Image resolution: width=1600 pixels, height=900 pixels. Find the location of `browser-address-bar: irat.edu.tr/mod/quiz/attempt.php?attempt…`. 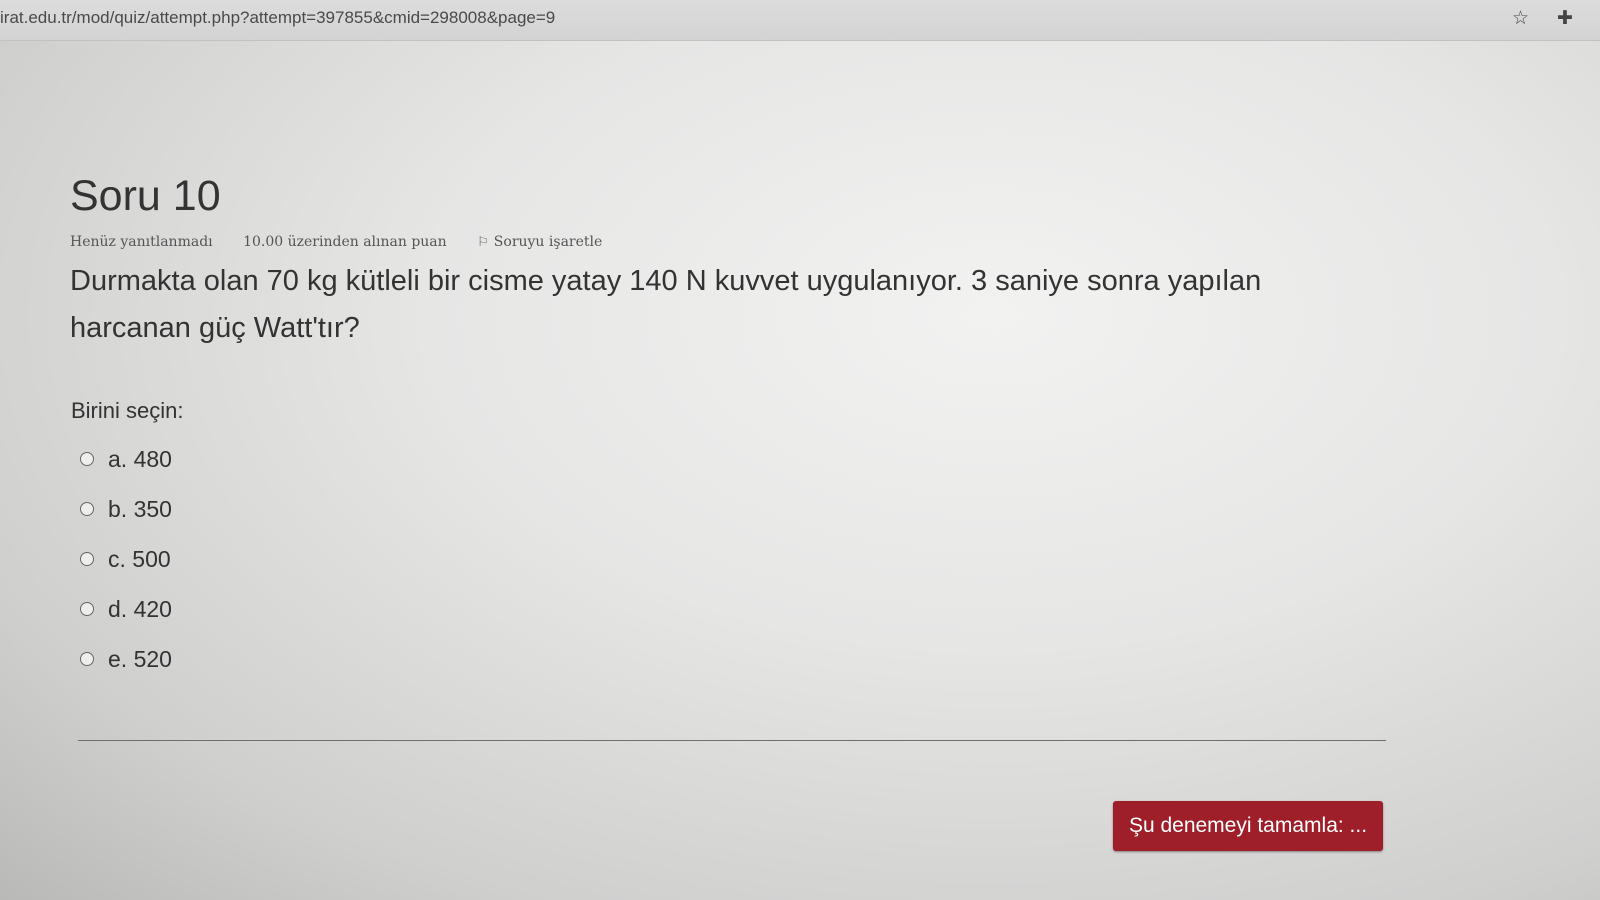

browser-address-bar: irat.edu.tr/mod/quiz/attempt.php?attempt… is located at coordinates (800, 20).